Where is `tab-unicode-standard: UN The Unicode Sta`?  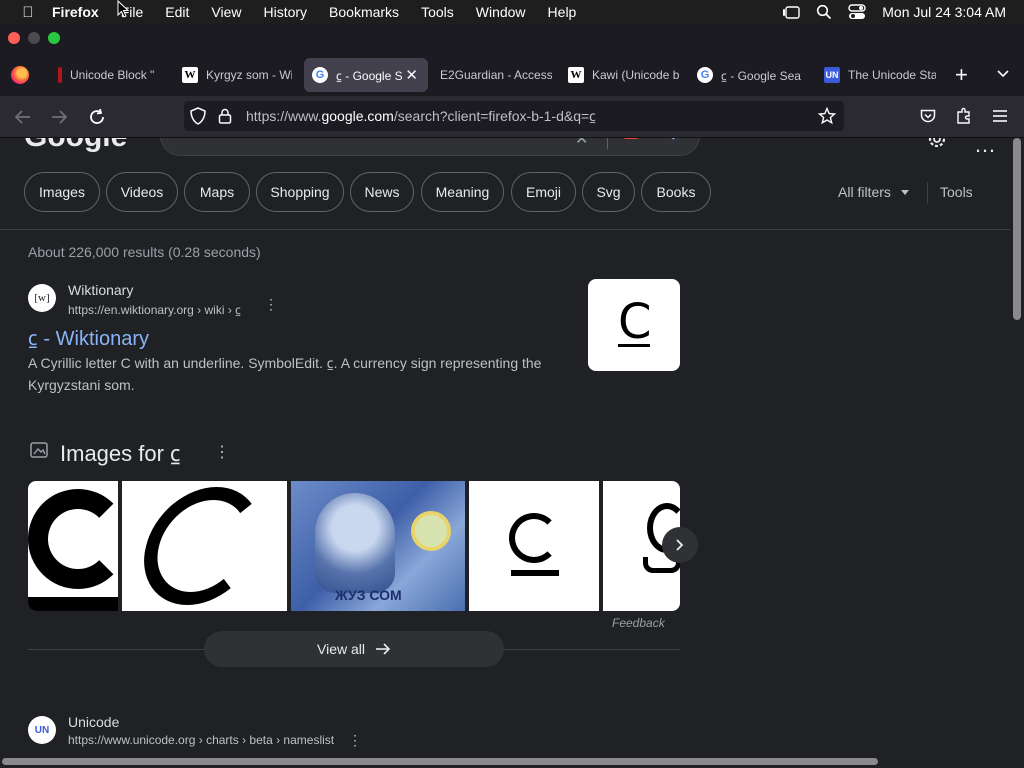 tab-unicode-standard: UN The Unicode Sta is located at coordinates (880, 75).